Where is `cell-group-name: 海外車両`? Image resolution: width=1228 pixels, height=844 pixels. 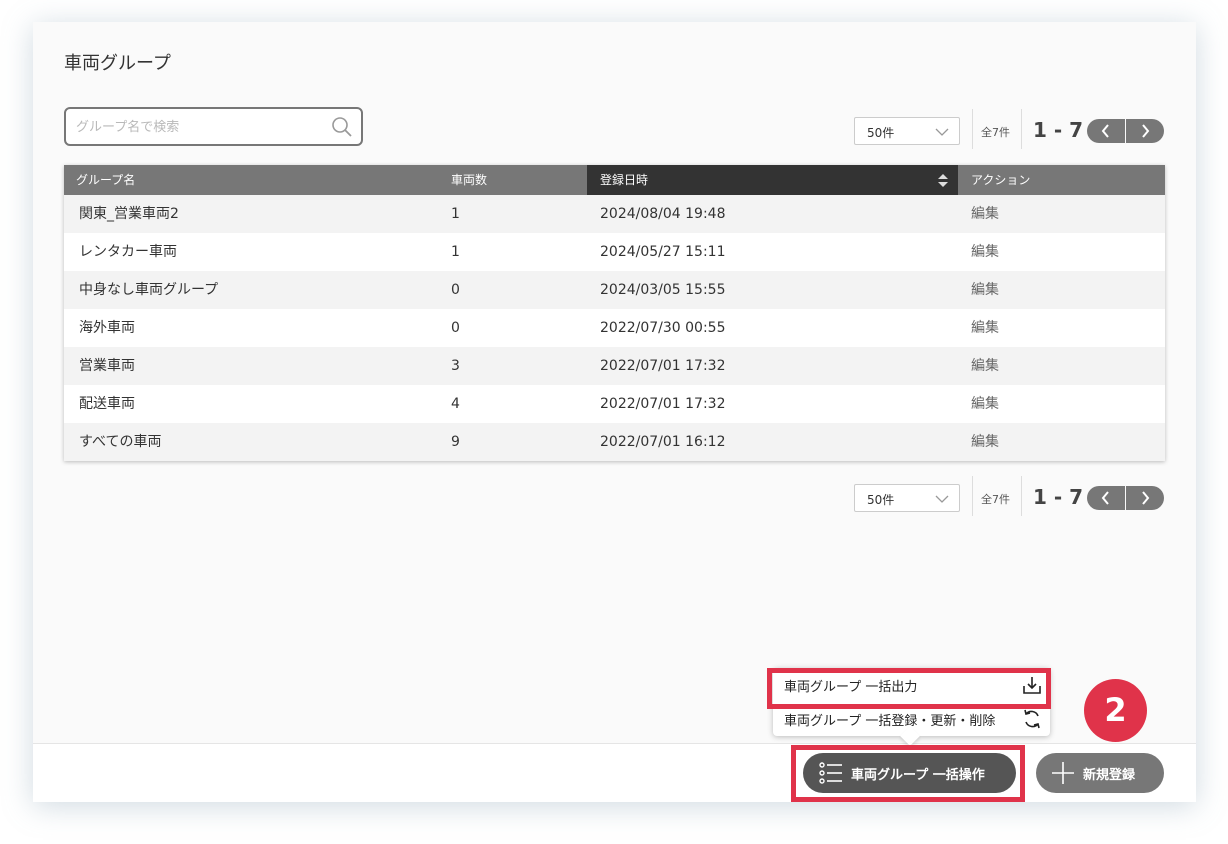
cell-group-name: 海外車両 is located at coordinates (107, 328).